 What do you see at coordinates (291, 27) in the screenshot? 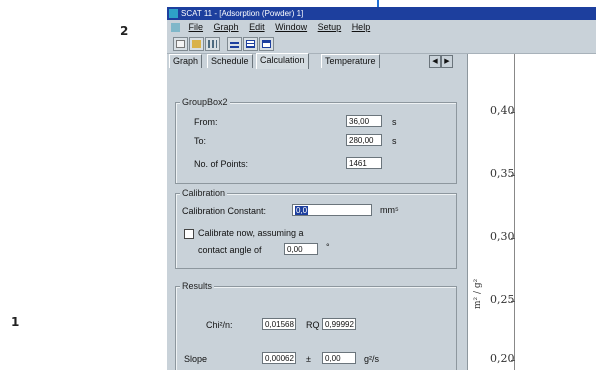
I see `menu-window: Window` at bounding box center [291, 27].